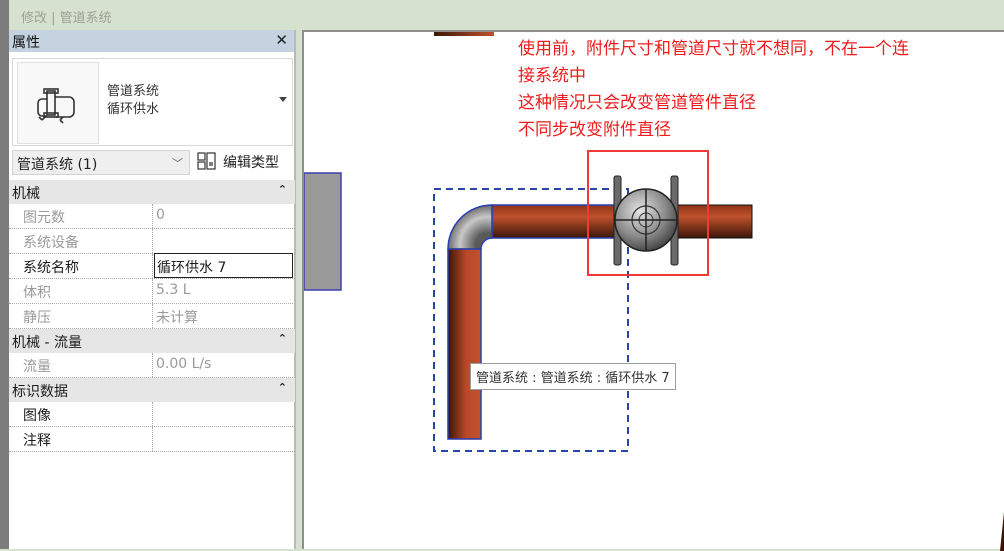 Image resolution: width=1004 pixels, height=551 pixels. What do you see at coordinates (81, 241) in the screenshot?
I see `property-key: 系统设备` at bounding box center [81, 241].